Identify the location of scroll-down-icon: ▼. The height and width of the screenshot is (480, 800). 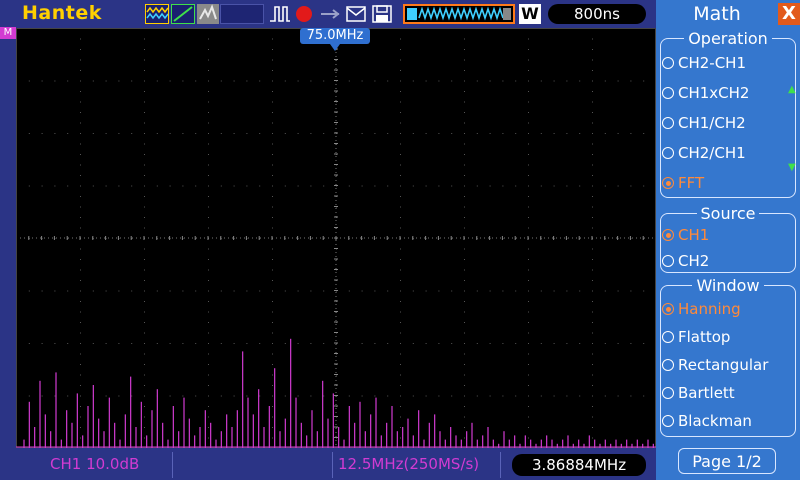
(792, 167).